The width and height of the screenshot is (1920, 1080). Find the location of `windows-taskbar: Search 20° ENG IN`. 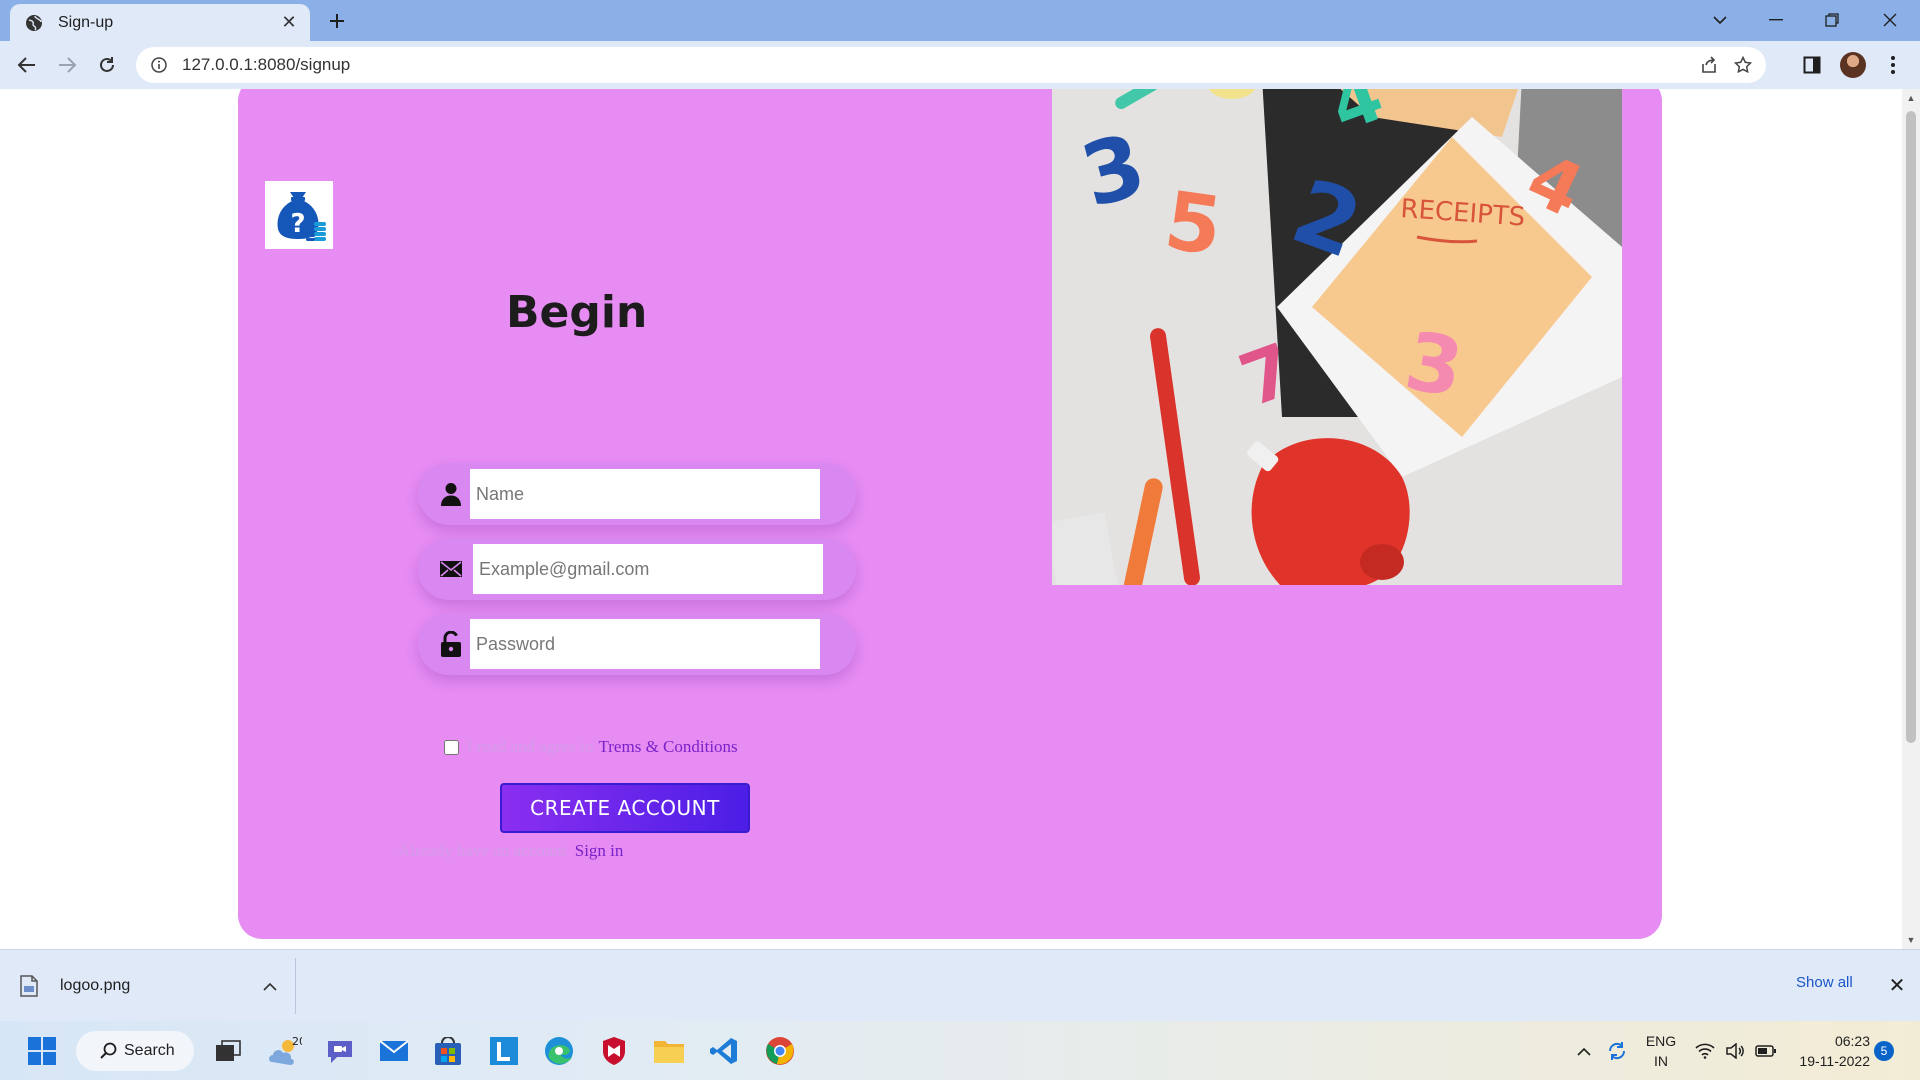

windows-taskbar: Search 20° ENG IN is located at coordinates (960, 1050).